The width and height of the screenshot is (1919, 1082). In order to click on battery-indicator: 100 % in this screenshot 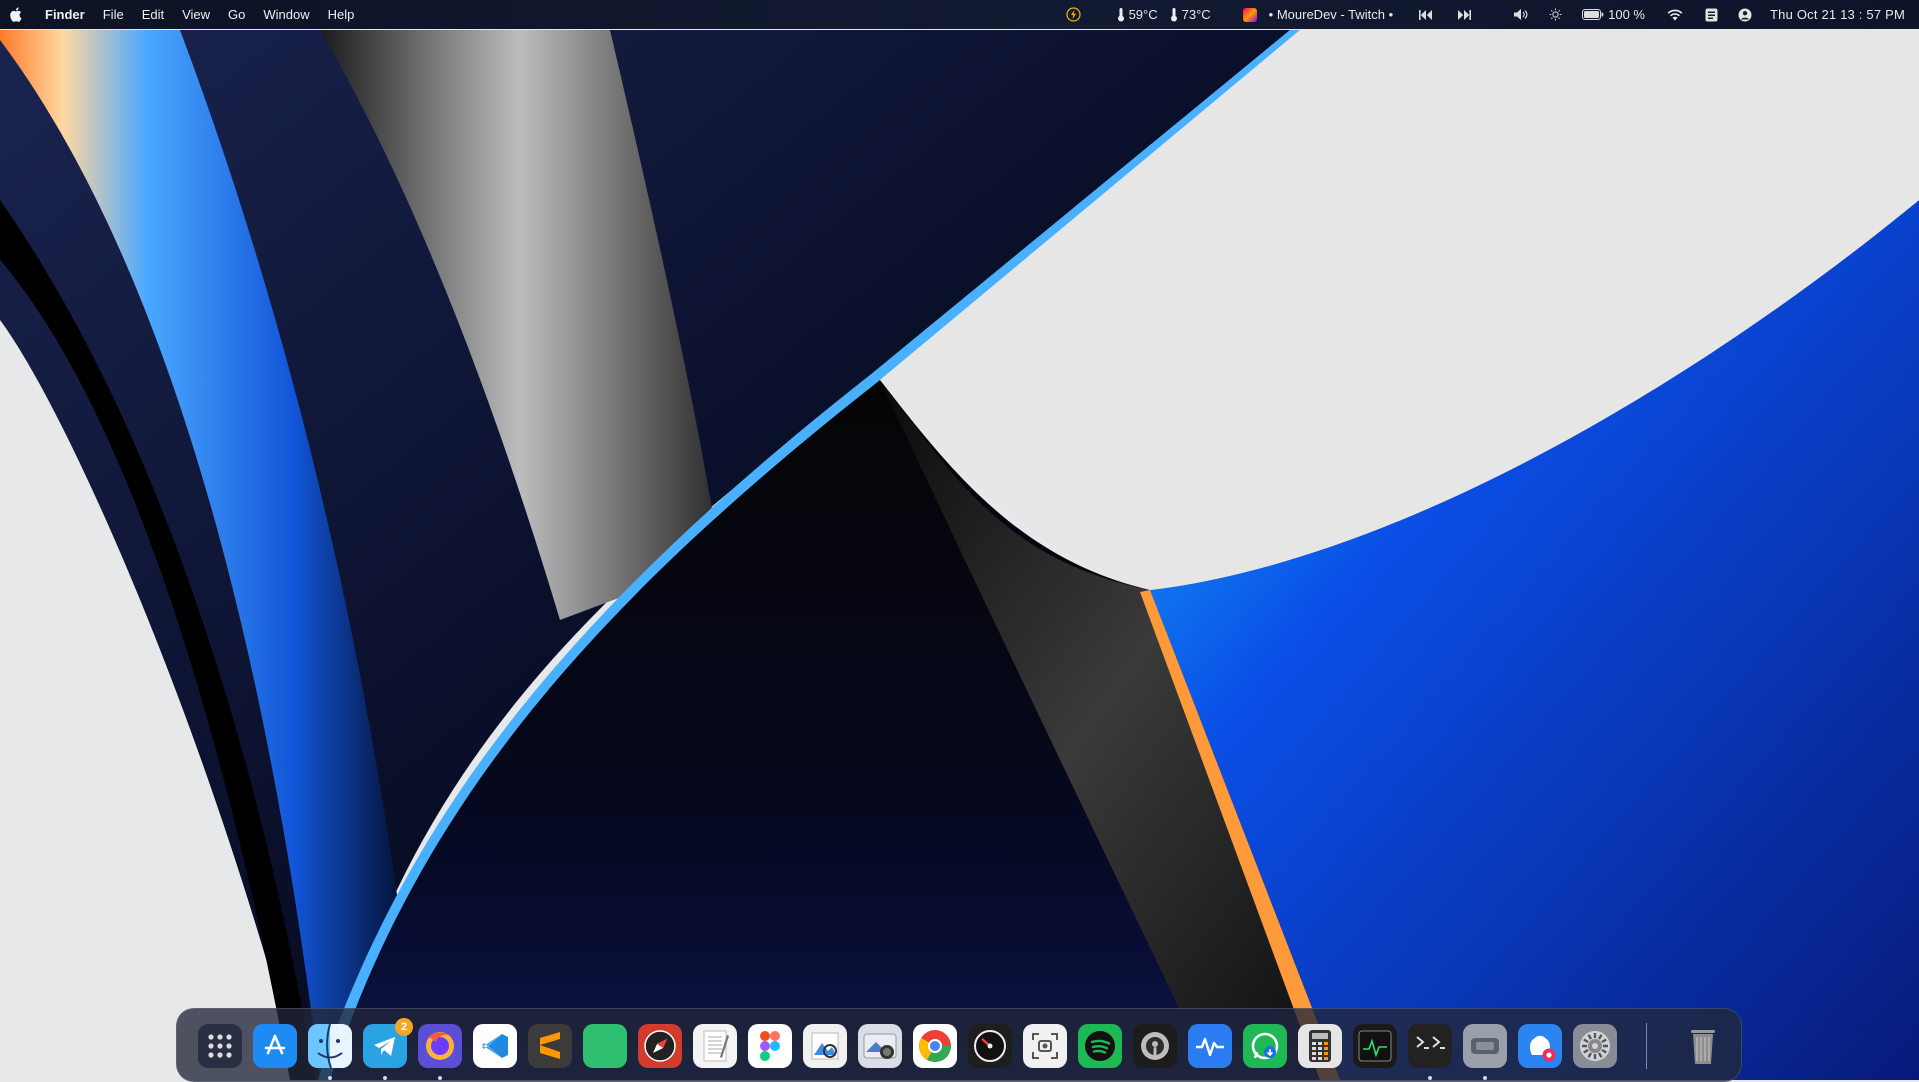, I will do `click(1613, 14)`.